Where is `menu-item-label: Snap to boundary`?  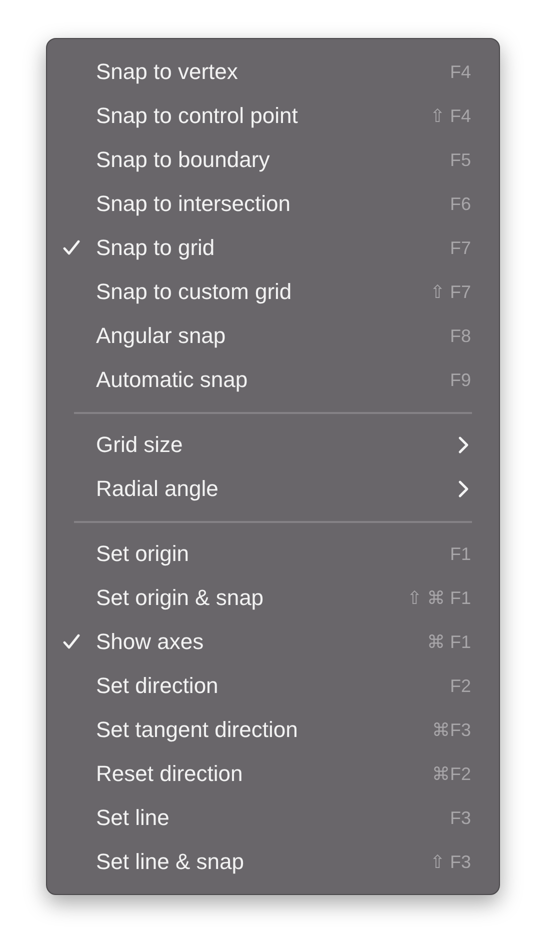 menu-item-label: Snap to boundary is located at coordinates (183, 160).